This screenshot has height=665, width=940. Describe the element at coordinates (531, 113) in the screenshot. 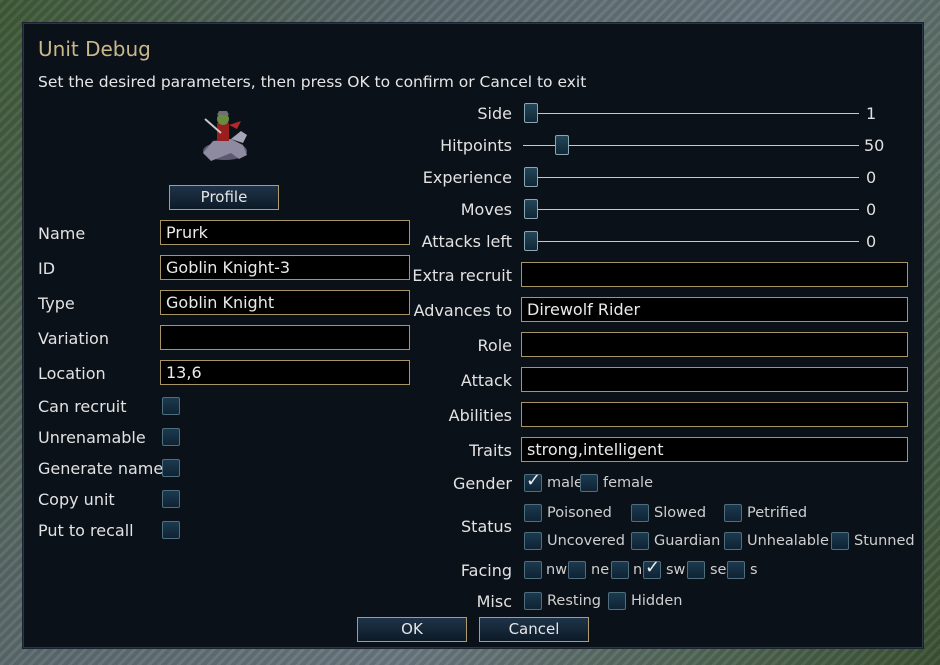

I see `side-slider-handle` at that location.